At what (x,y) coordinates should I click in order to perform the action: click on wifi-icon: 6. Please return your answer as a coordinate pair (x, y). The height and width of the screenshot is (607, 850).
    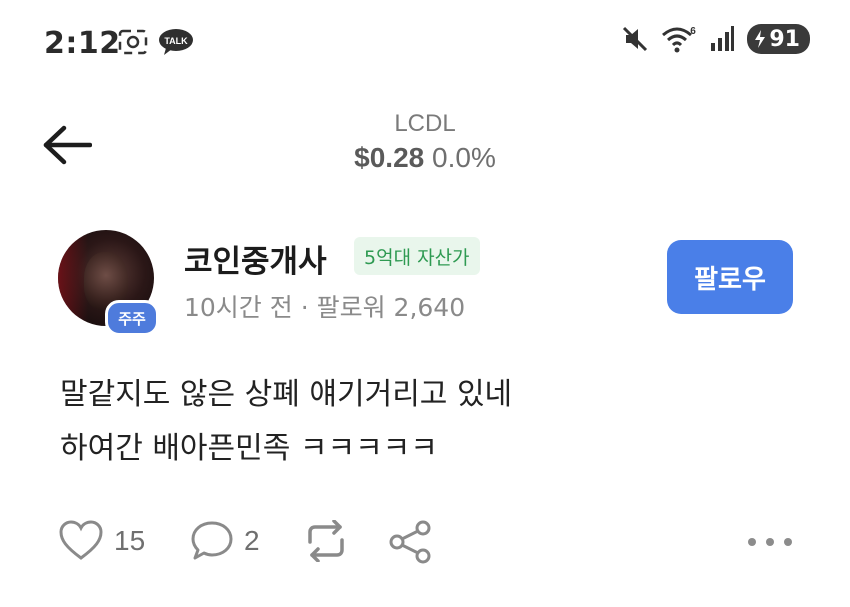
    Looking at the image, I should click on (679, 39).